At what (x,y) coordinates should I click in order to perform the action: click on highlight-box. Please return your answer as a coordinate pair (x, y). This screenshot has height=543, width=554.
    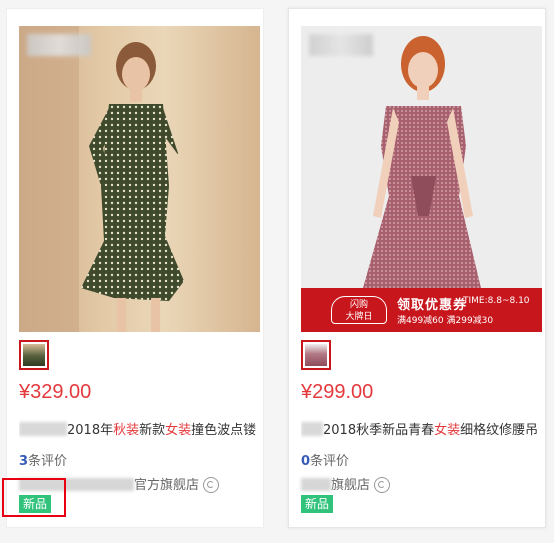
    Looking at the image, I should click on (34, 497).